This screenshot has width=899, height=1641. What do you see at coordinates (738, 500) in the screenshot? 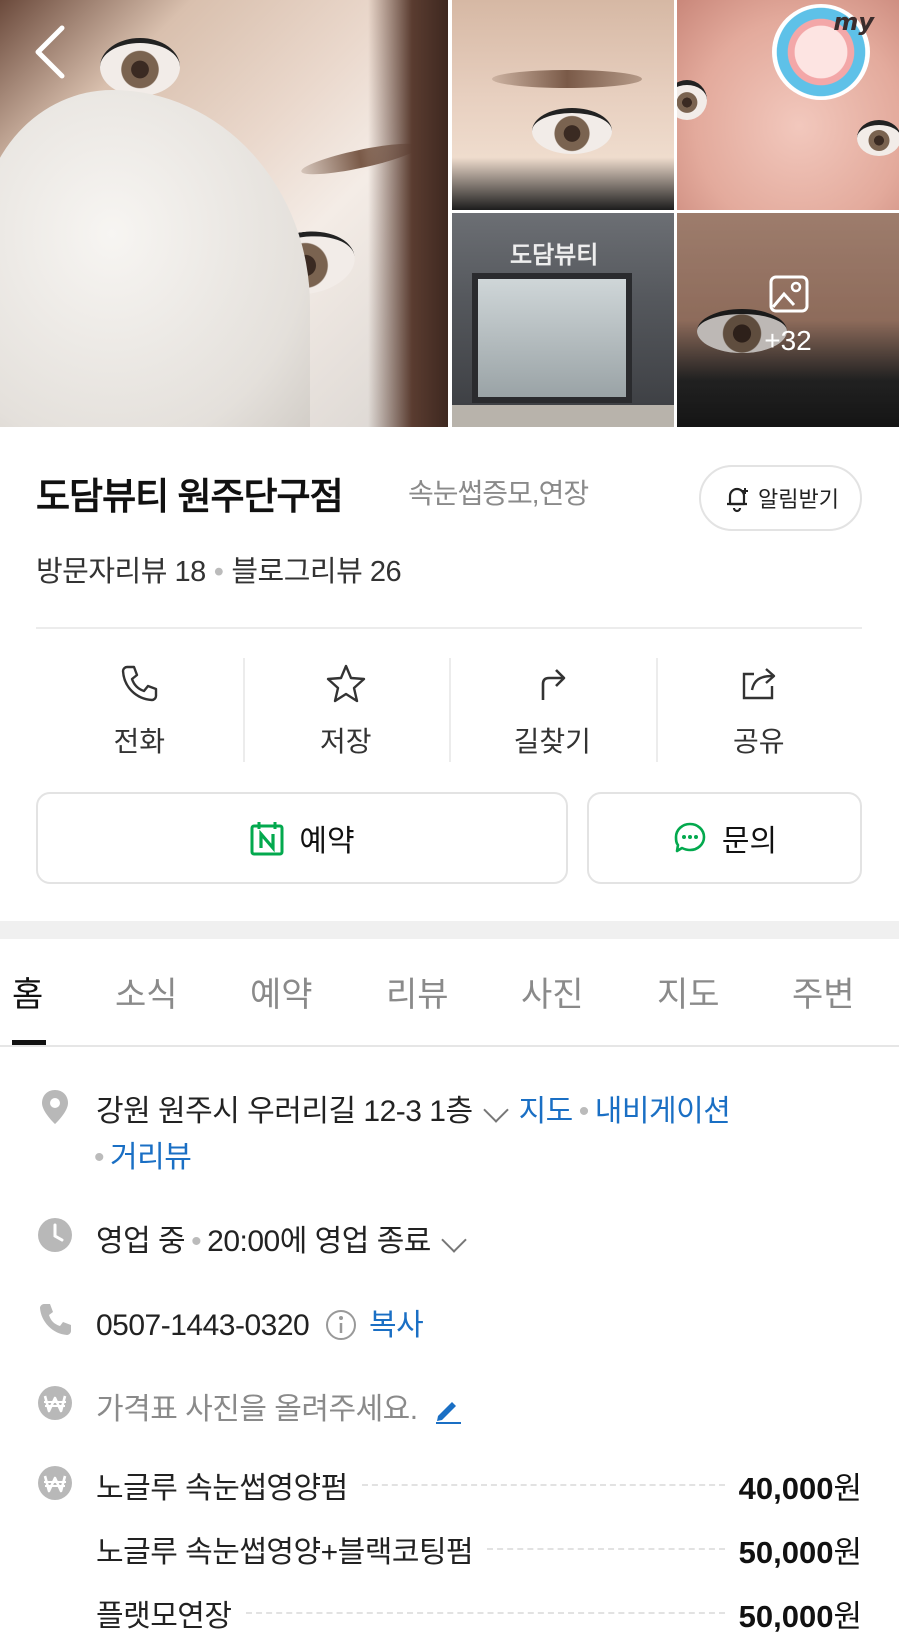
I see `bell-plus-icon` at bounding box center [738, 500].